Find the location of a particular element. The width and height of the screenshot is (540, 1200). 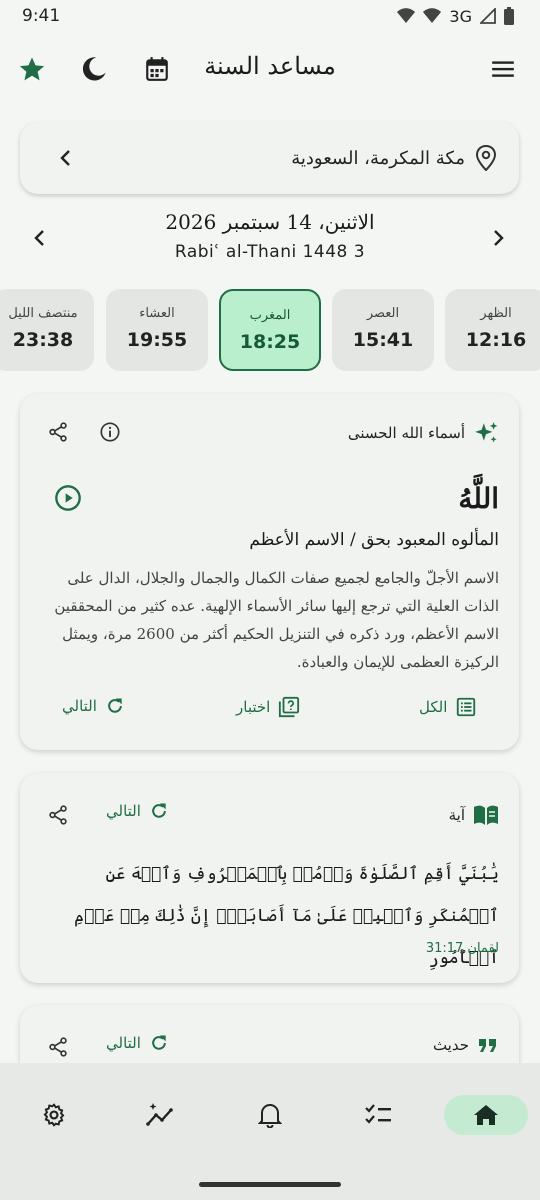

chevron-right-icon is located at coordinates (499, 238).